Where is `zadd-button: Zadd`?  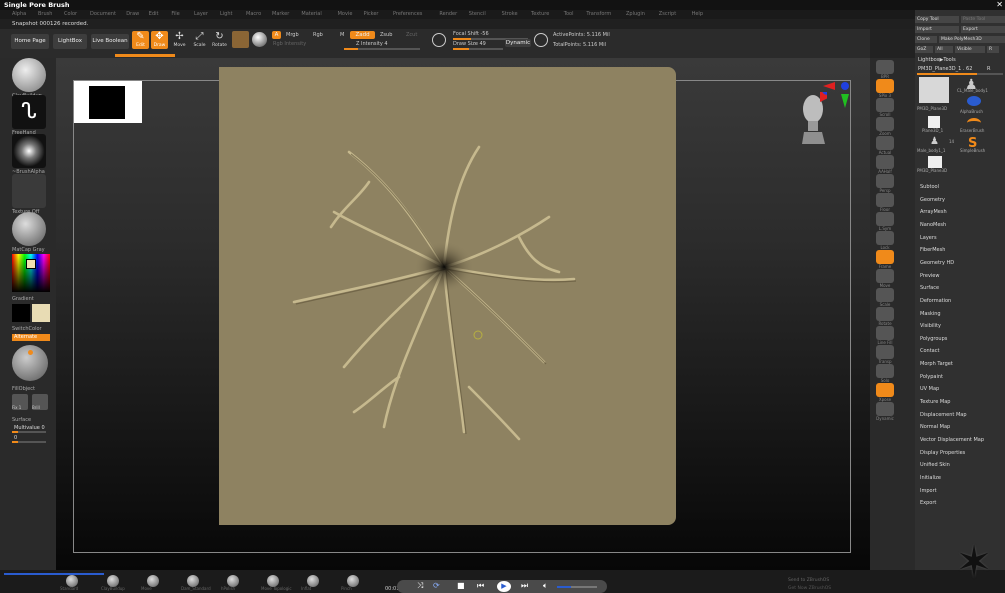 zadd-button: Zadd is located at coordinates (362, 35).